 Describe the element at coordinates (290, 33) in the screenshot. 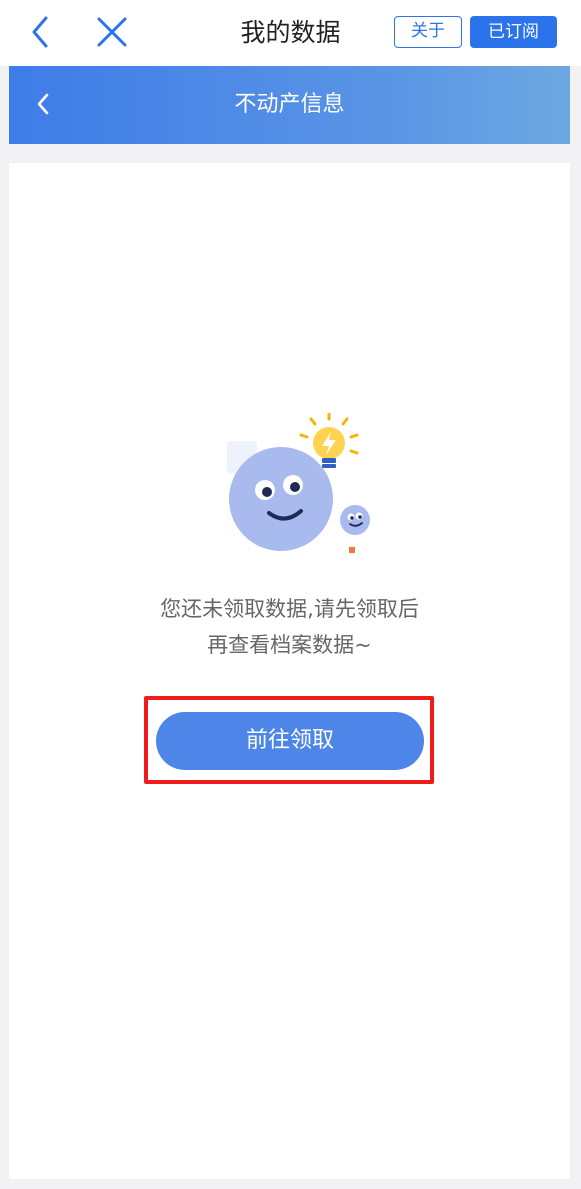

I see `top-bar: 我的数据 关于 已订阅` at that location.